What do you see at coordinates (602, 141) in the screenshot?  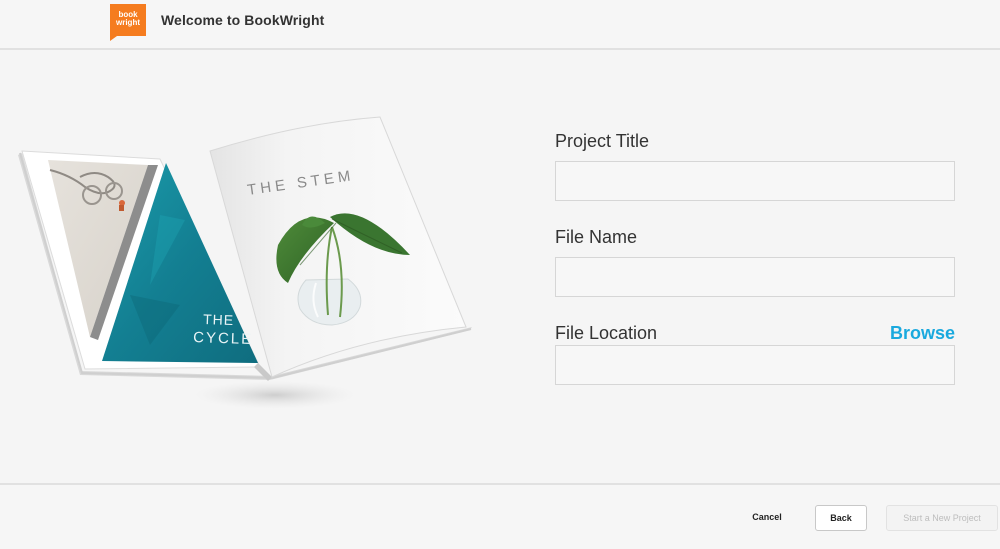 I see `project-title-label: Project Title` at bounding box center [602, 141].